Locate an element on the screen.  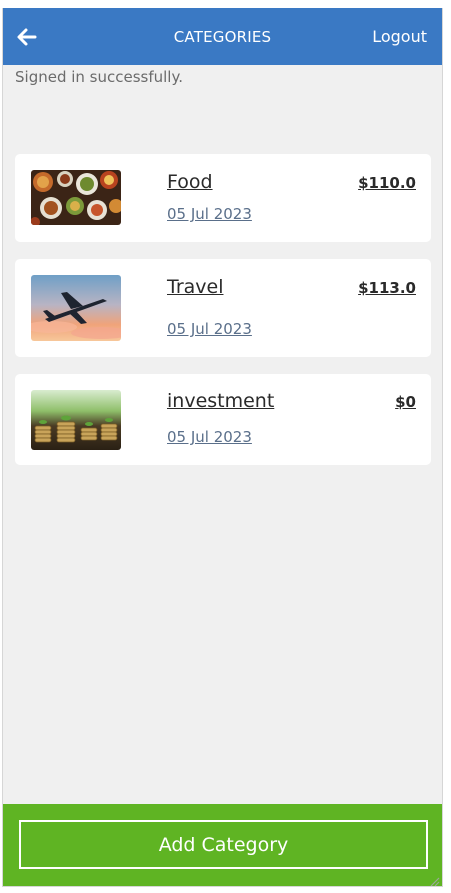
category-card-travel: Travel 05 Jul 2023 $113.0 is located at coordinates (223, 308).